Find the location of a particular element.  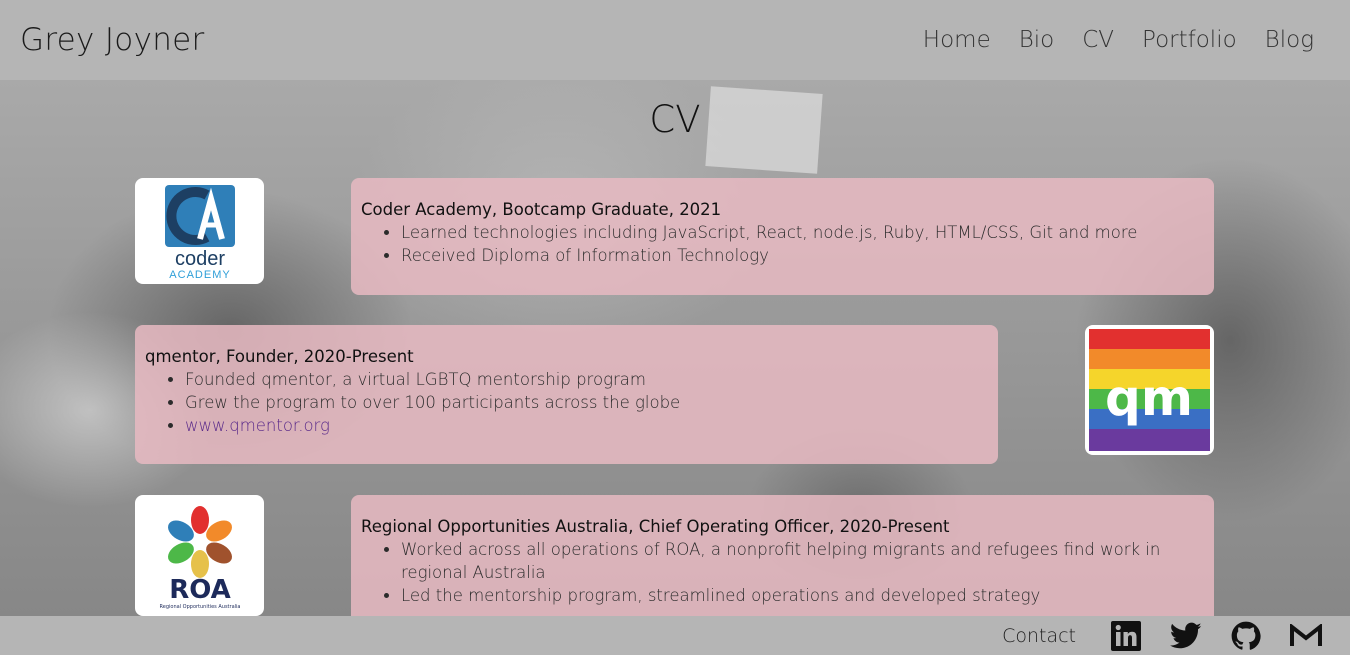

nav-blog: Blog is located at coordinates (1289, 40).